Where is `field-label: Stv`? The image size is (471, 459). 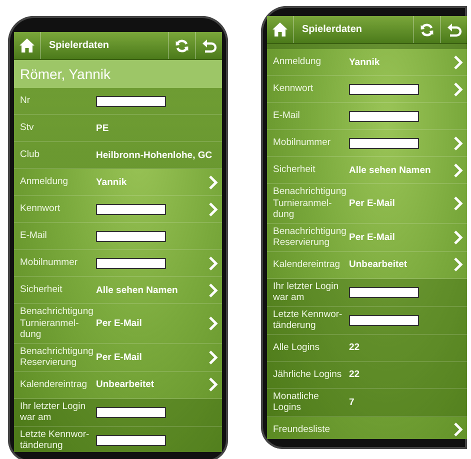
field-label: Stv is located at coordinates (27, 128).